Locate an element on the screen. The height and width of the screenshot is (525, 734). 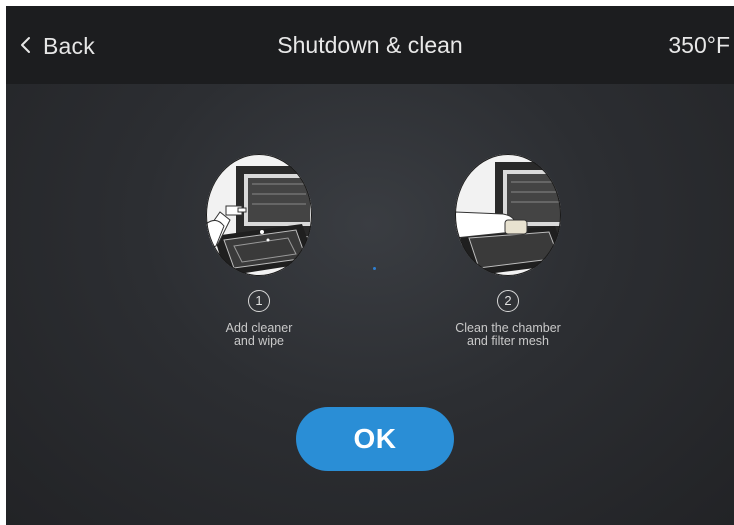
step-2-caption: Clean the chamber and filter mesh is located at coordinates (508, 335).